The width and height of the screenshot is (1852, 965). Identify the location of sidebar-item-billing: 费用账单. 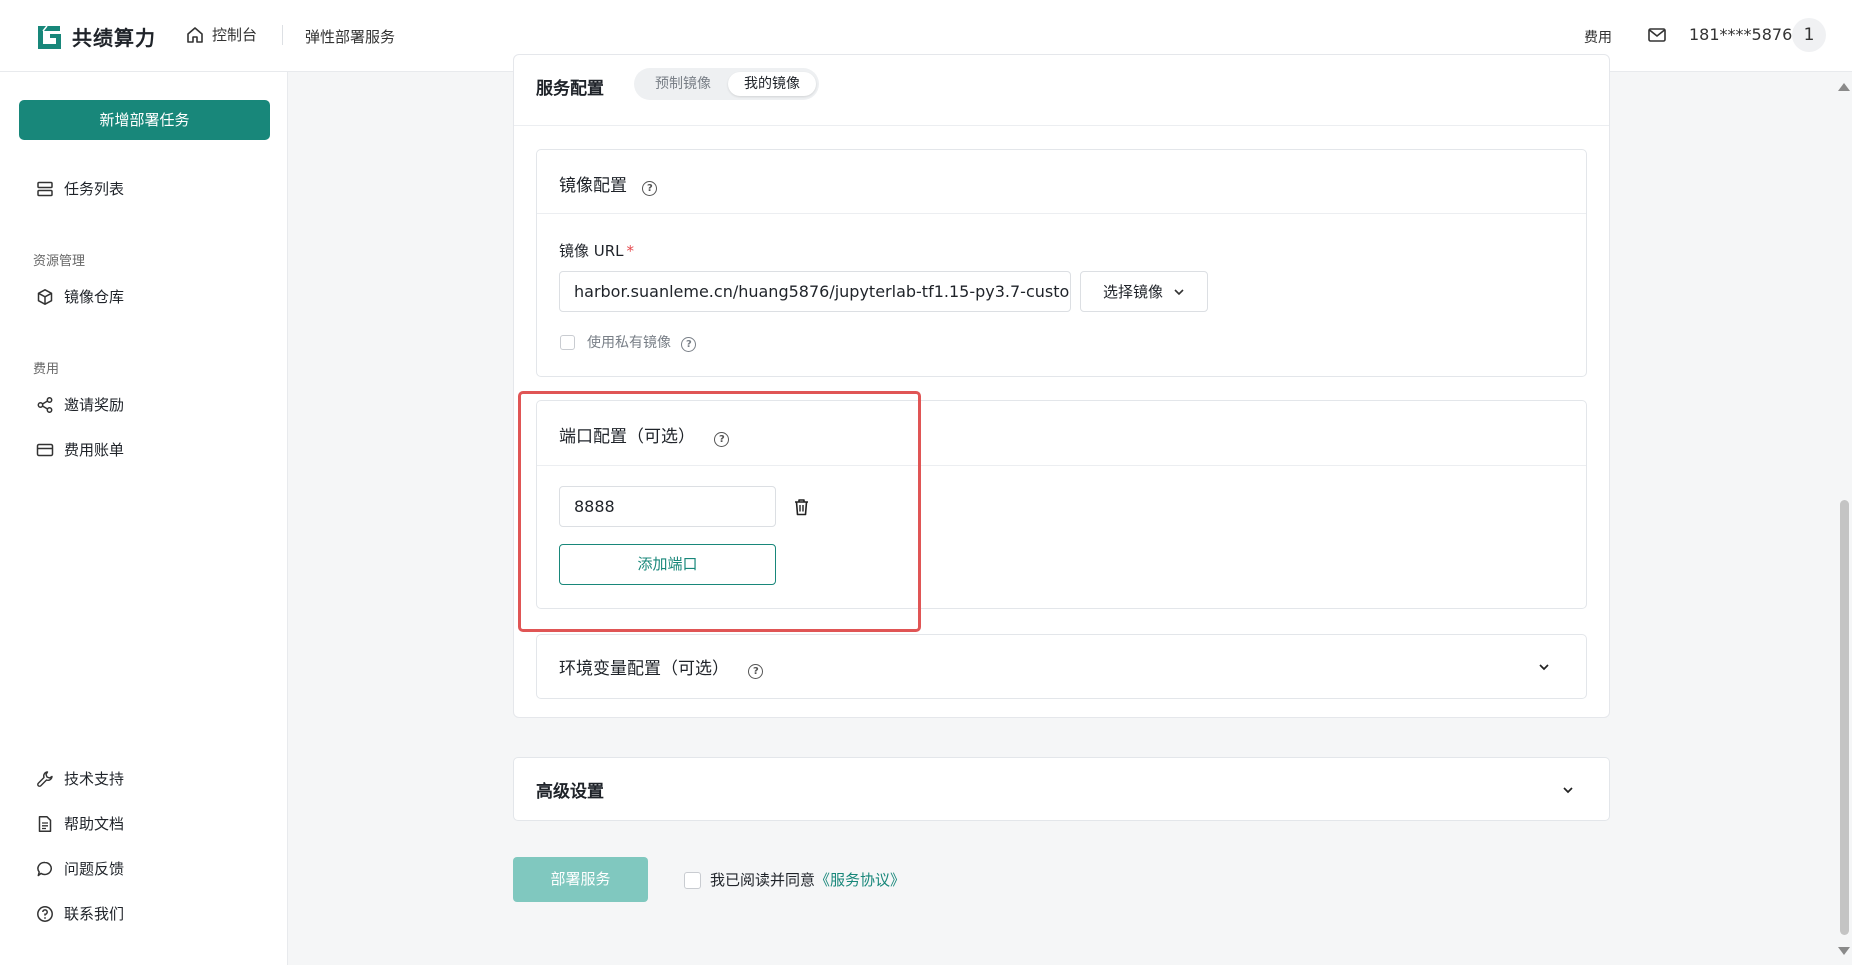
(80, 449).